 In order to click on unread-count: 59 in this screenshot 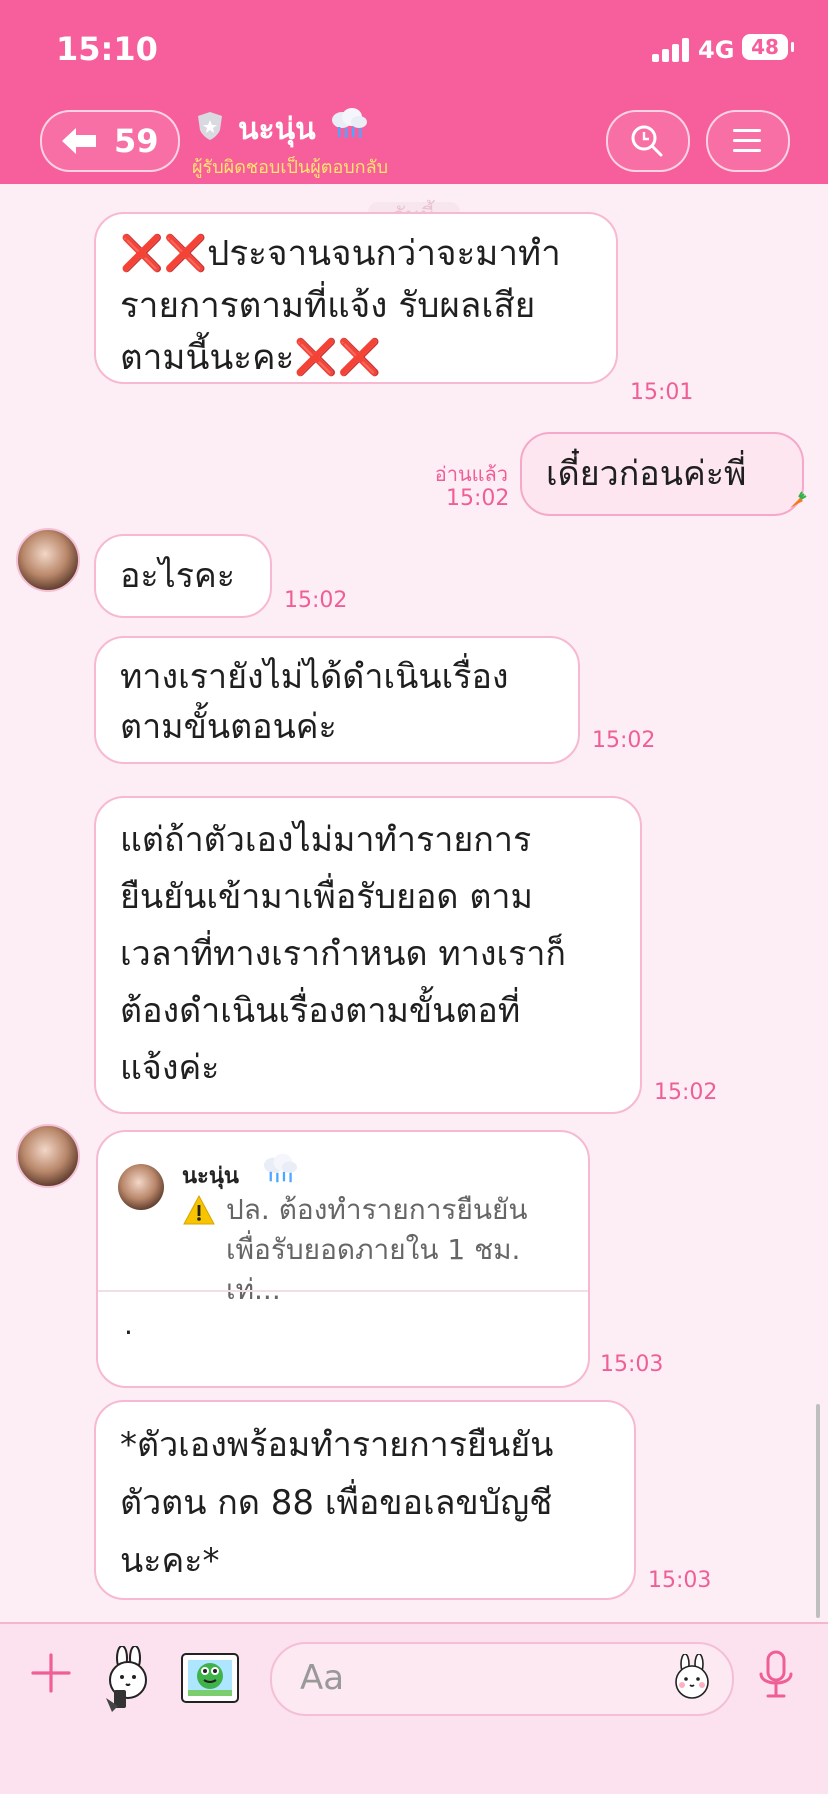, I will do `click(136, 141)`.